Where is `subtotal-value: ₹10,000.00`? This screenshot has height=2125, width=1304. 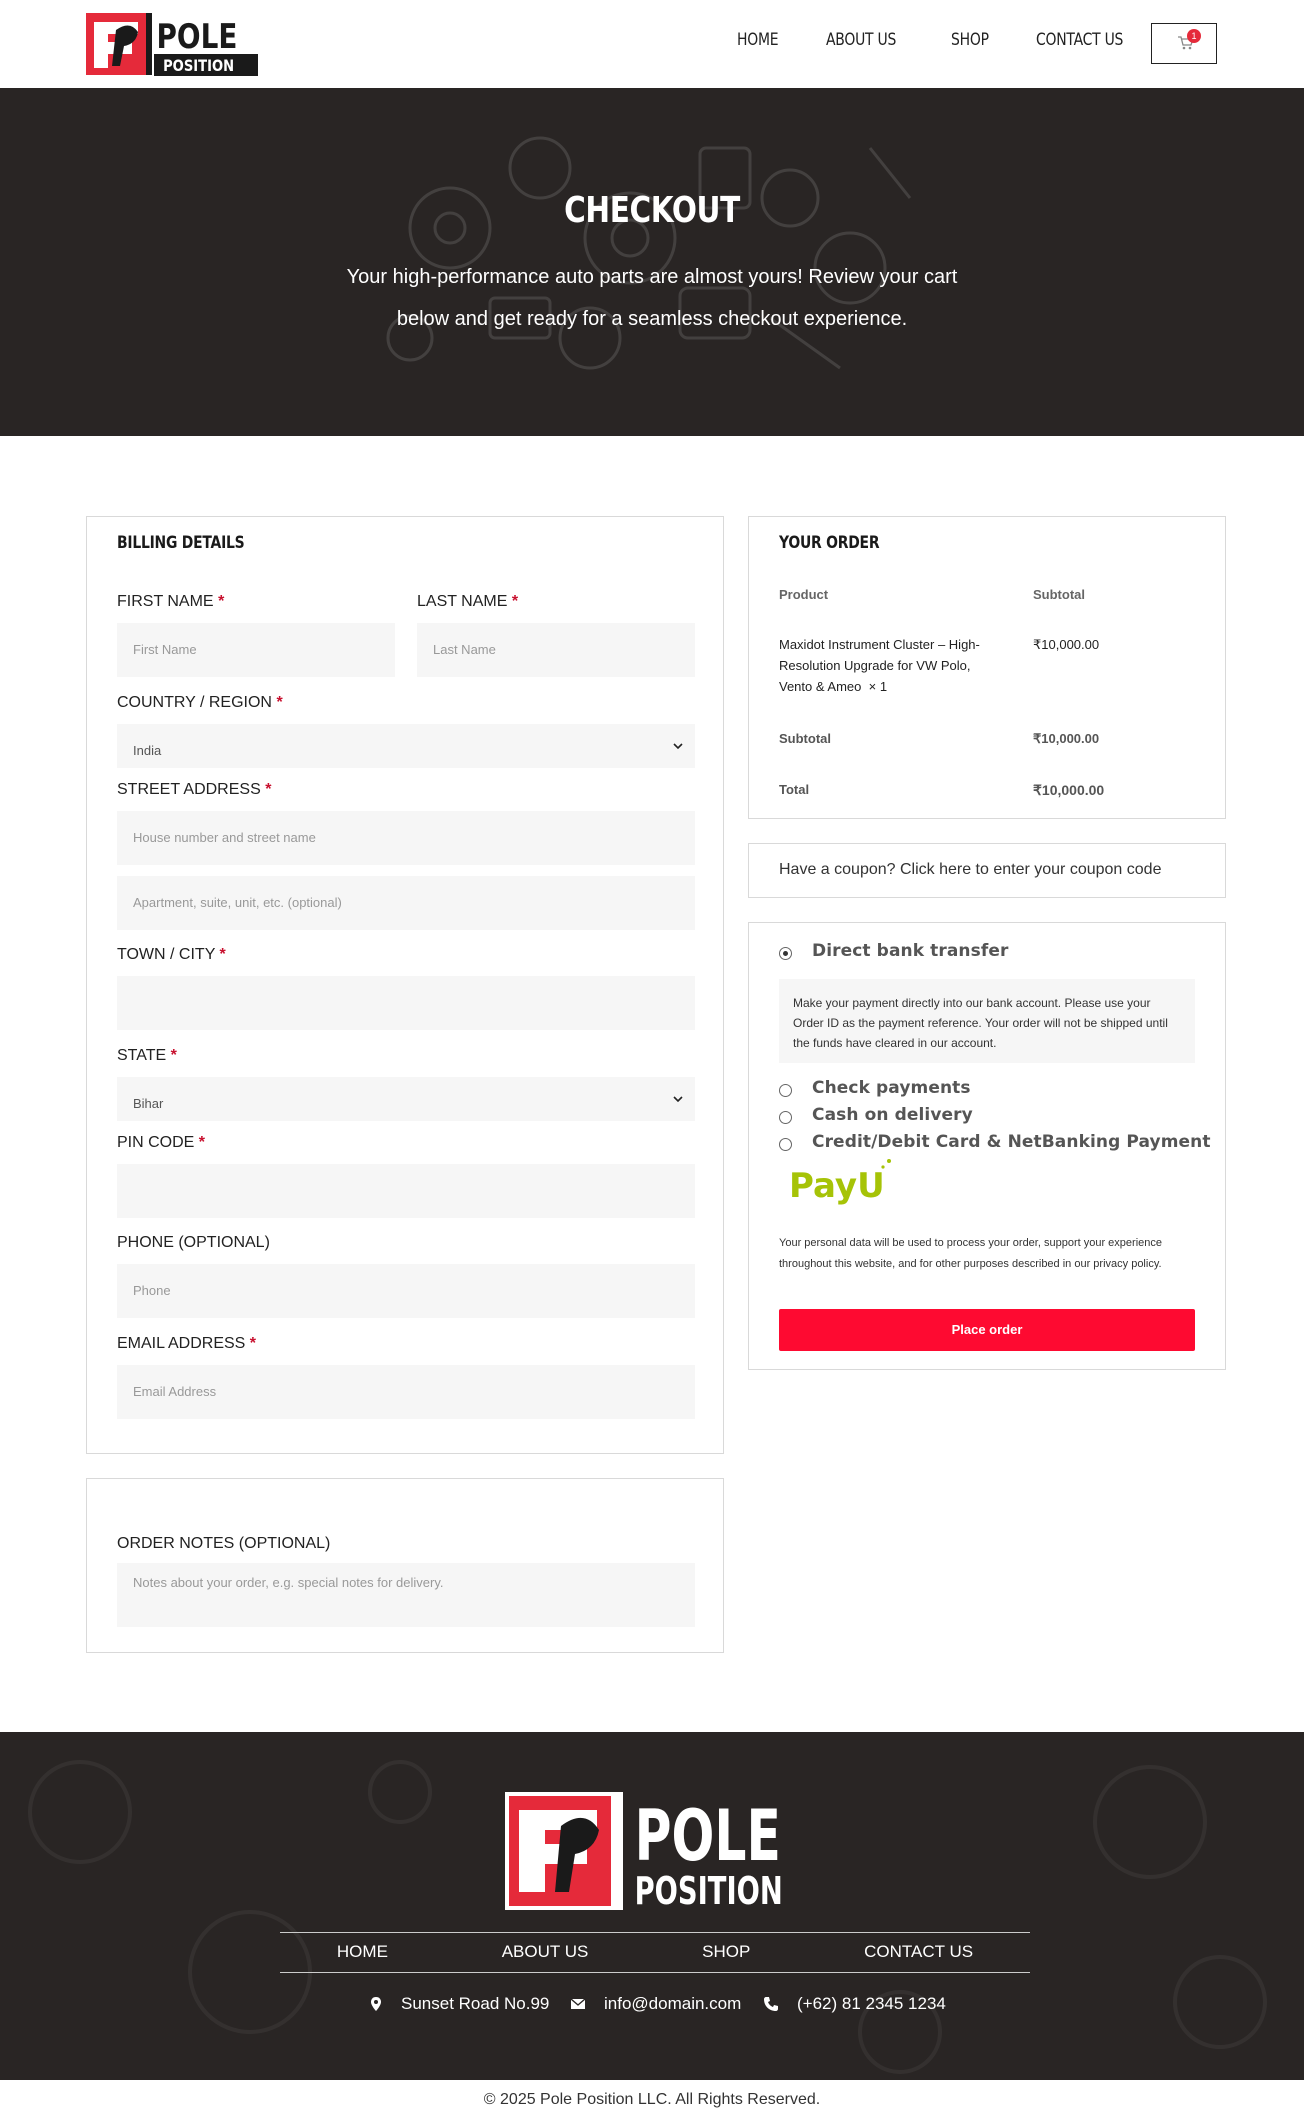 subtotal-value: ₹10,000.00 is located at coordinates (1066, 738).